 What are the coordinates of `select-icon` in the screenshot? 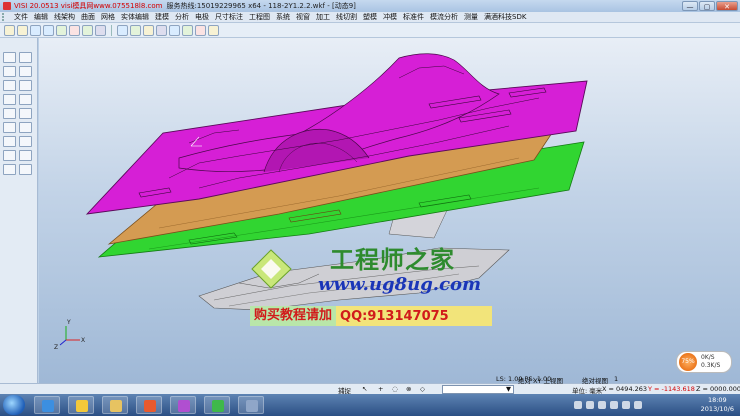 It's located at (9, 57).